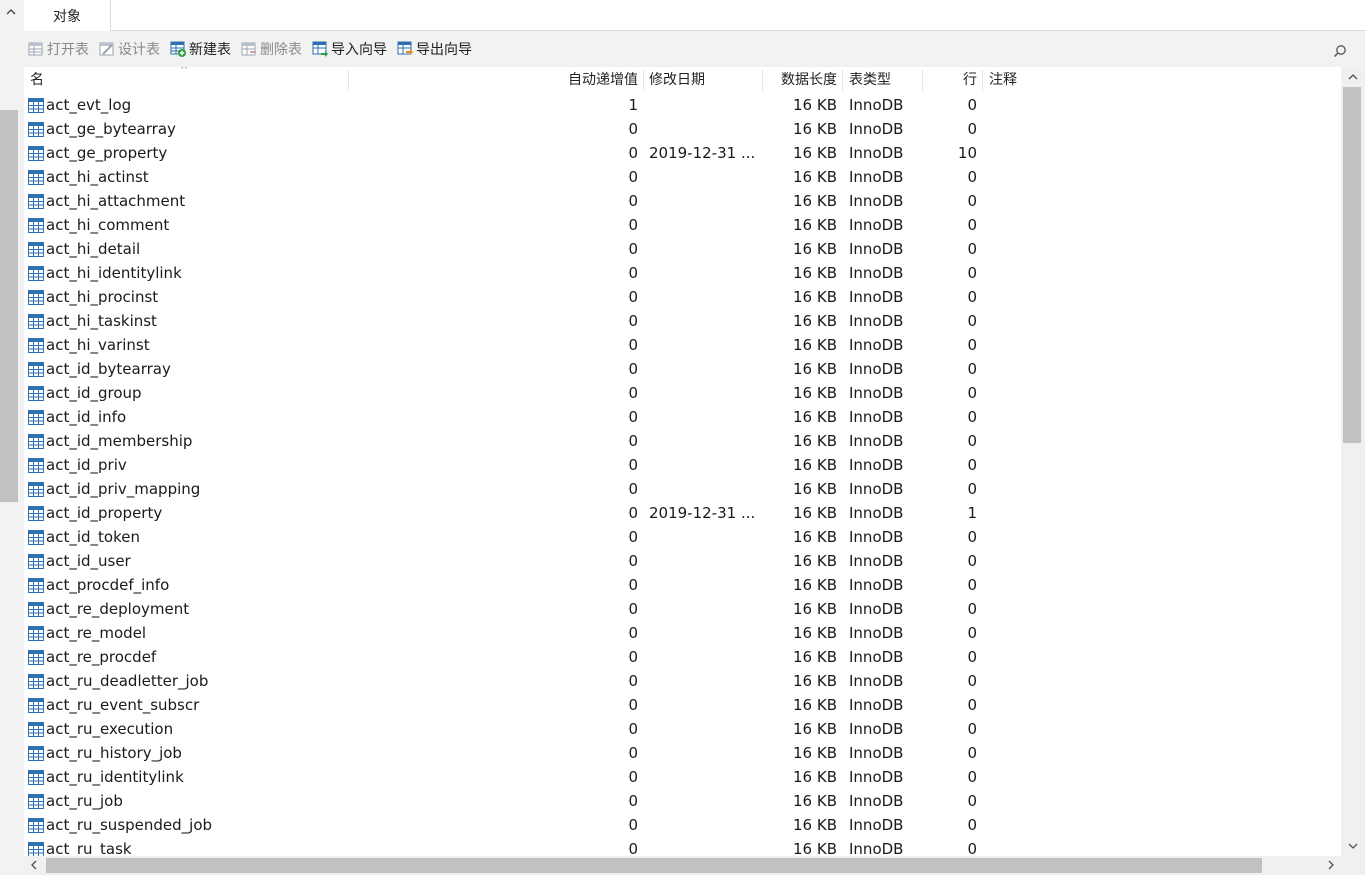  Describe the element at coordinates (1353, 77) in the screenshot. I see `scroll-up-button` at that location.